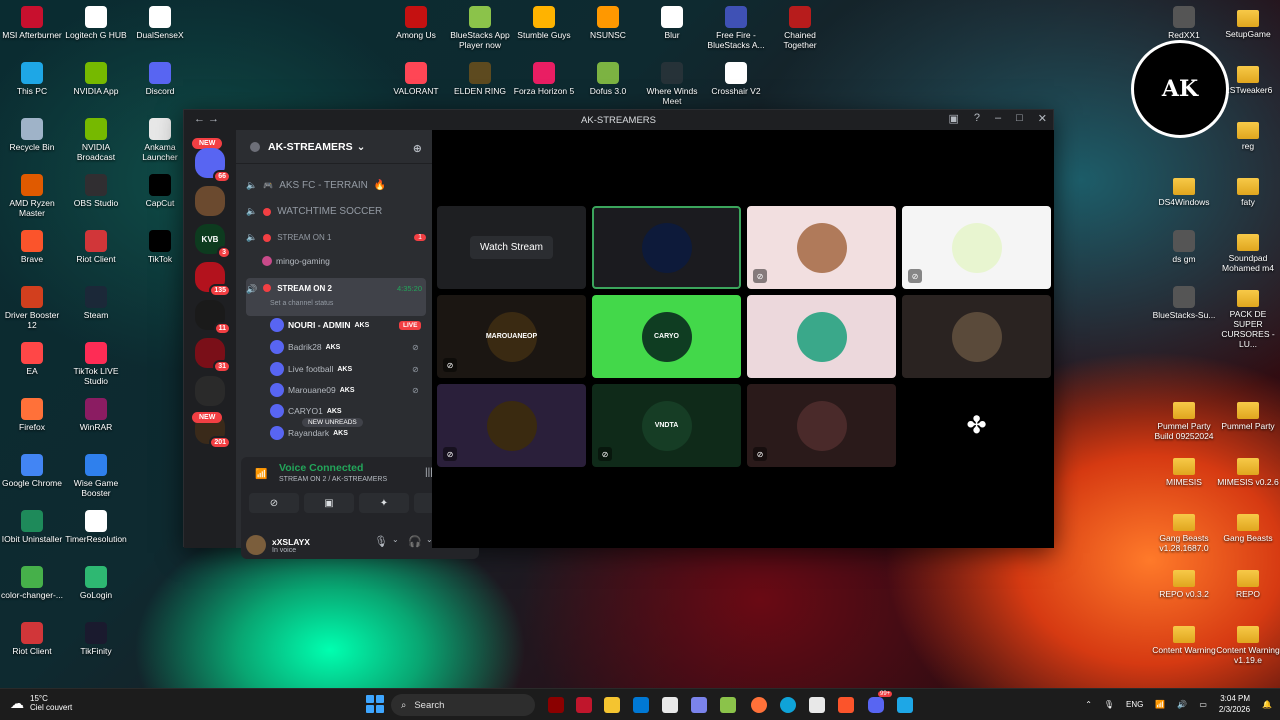 The width and height of the screenshot is (1280, 720). What do you see at coordinates (672, 23) in the screenshot?
I see `desktop-icon: Blur` at bounding box center [672, 23].